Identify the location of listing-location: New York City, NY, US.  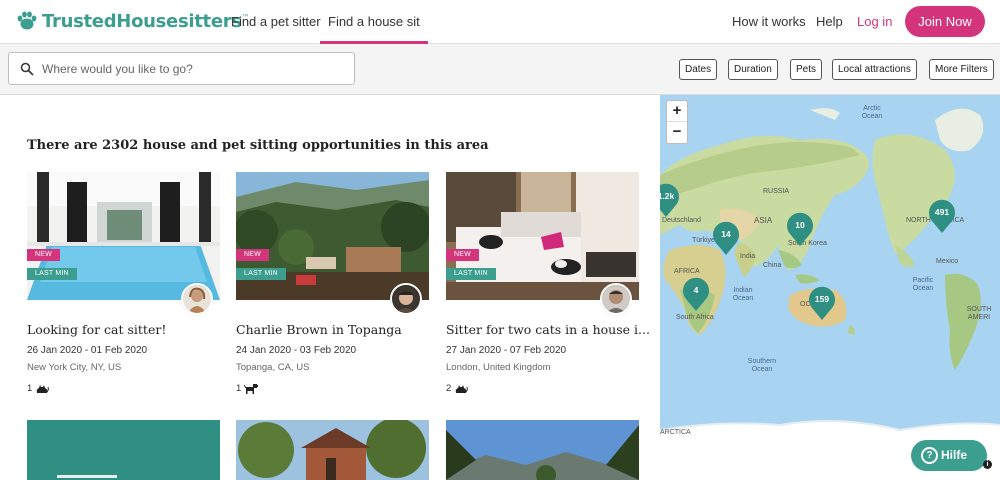
(74, 367).